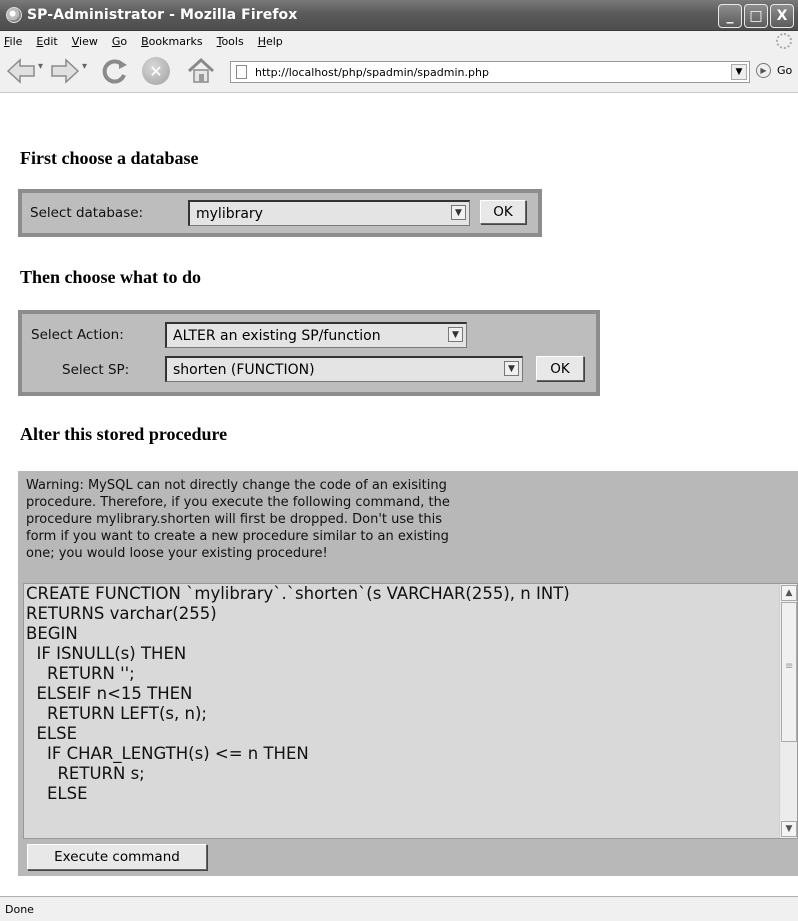  I want to click on code-scrollbar: ▲ ▼, so click(788, 711).